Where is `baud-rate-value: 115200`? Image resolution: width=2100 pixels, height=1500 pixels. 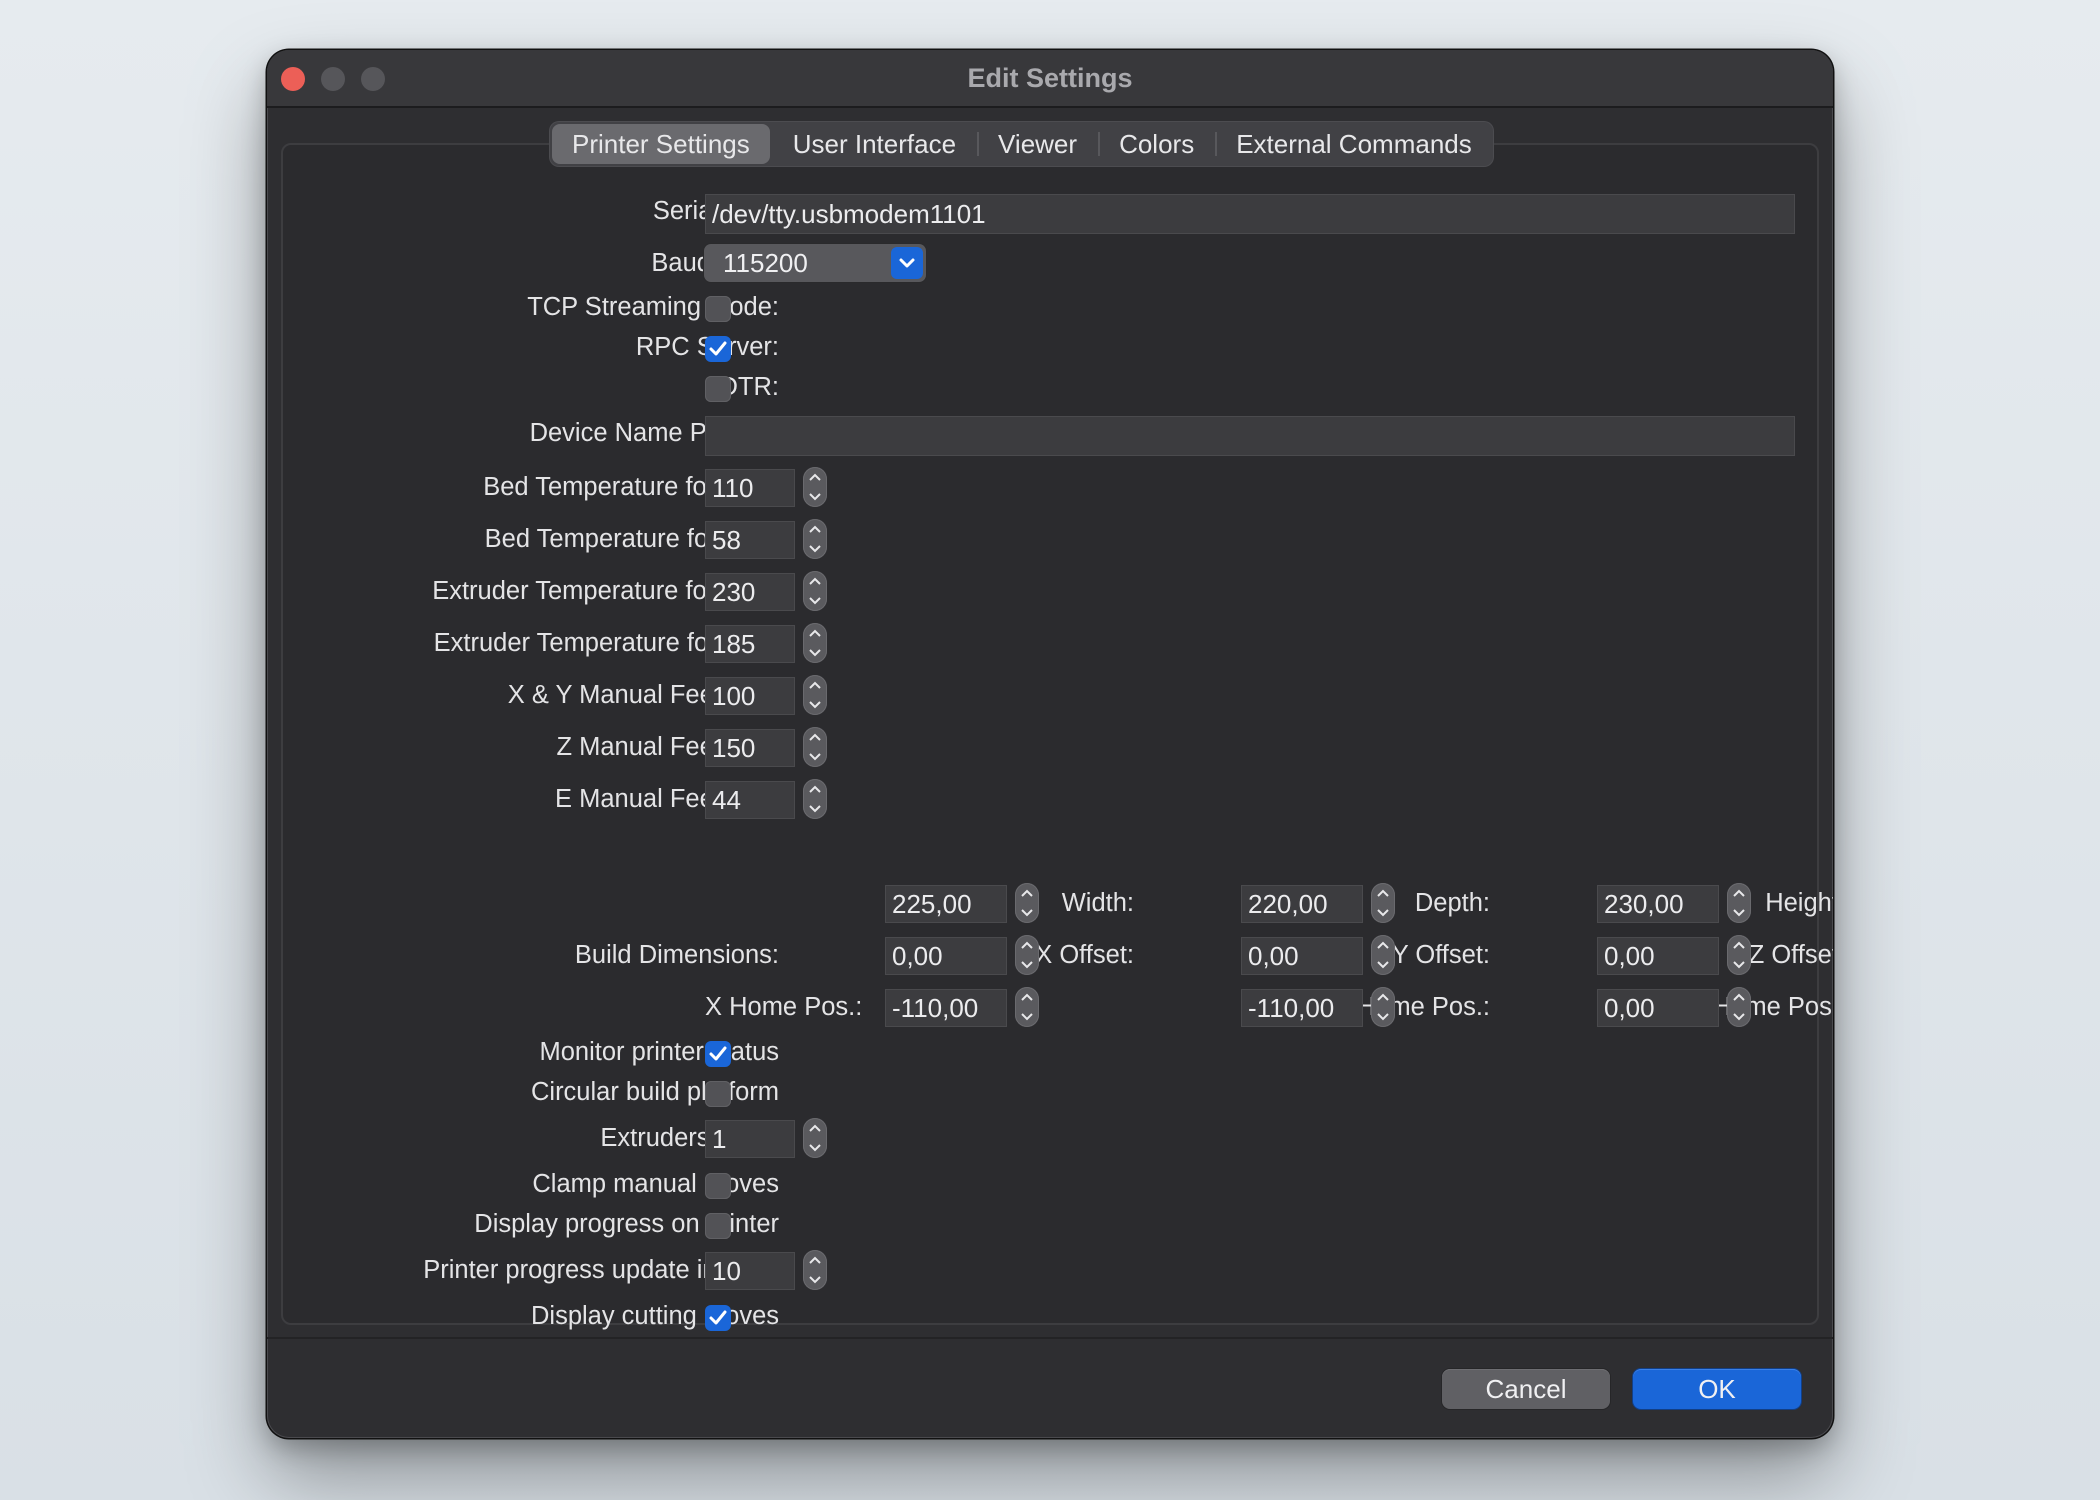
baud-rate-value: 115200 is located at coordinates (765, 263).